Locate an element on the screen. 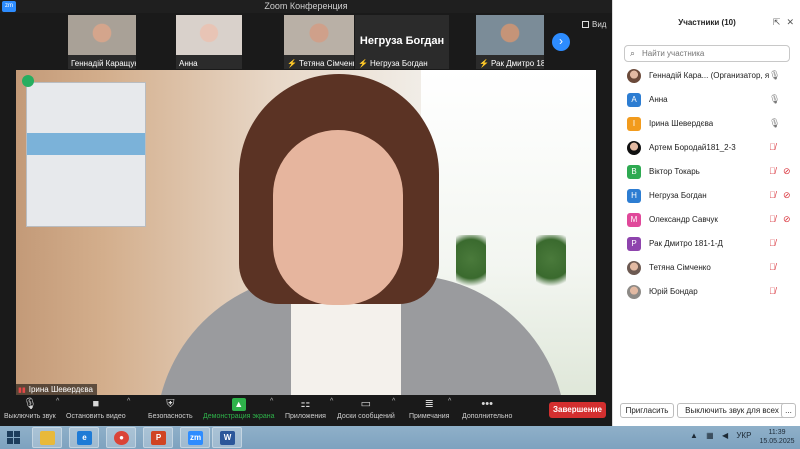  share-screen-icon: ▲ is located at coordinates (238, 404).